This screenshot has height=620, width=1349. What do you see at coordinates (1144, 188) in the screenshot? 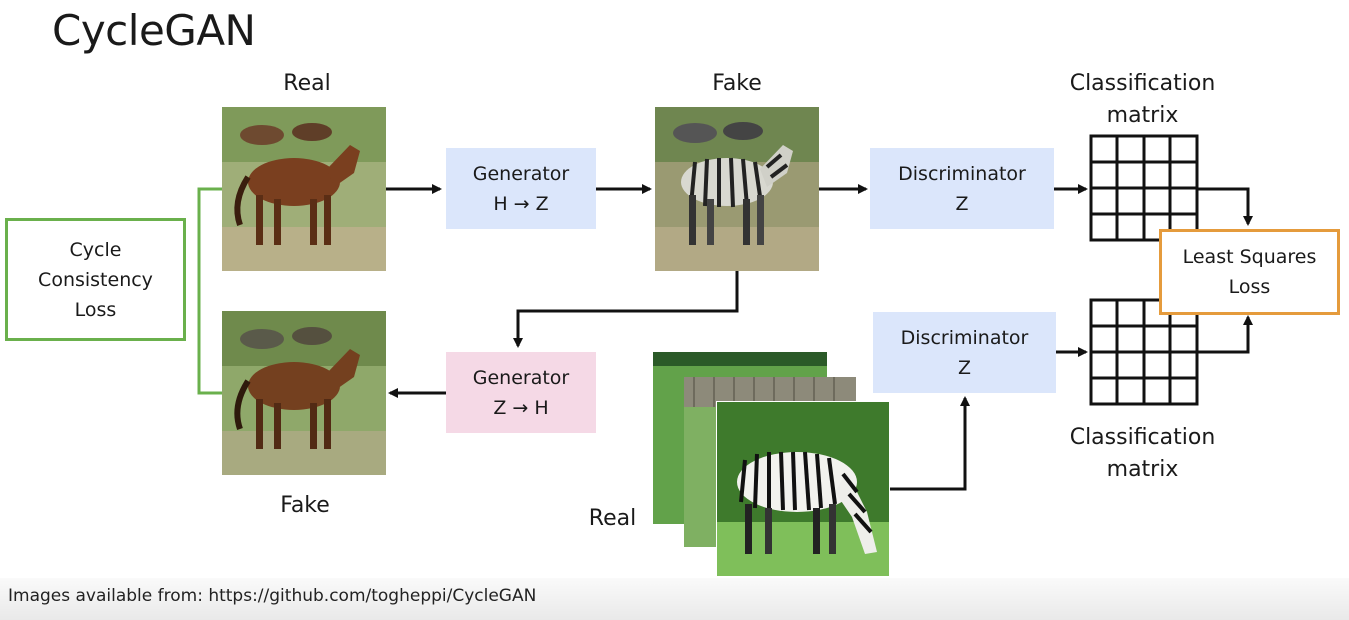
I see `classification-matrix-top` at bounding box center [1144, 188].